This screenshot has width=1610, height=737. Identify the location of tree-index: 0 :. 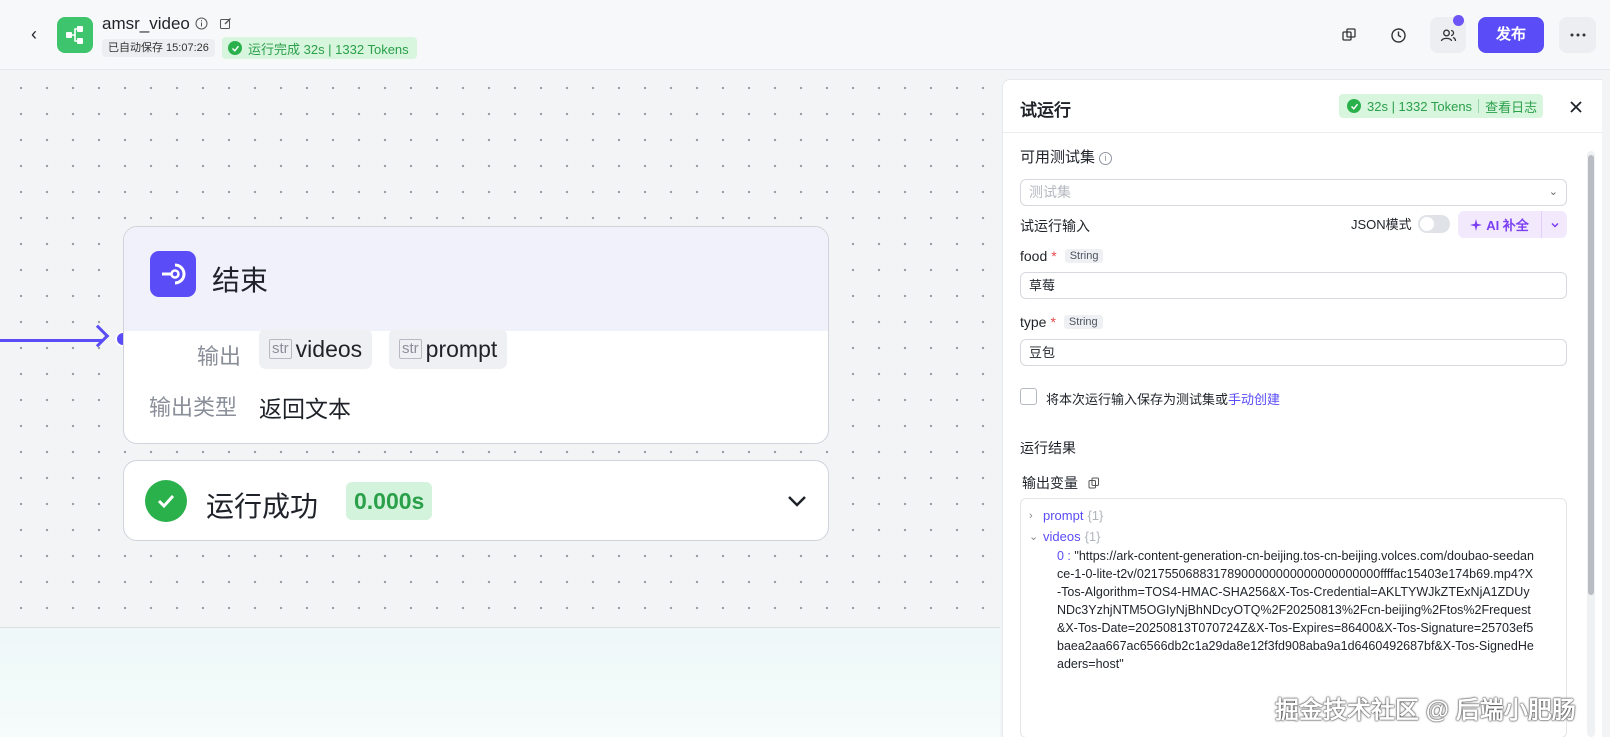
(1064, 556).